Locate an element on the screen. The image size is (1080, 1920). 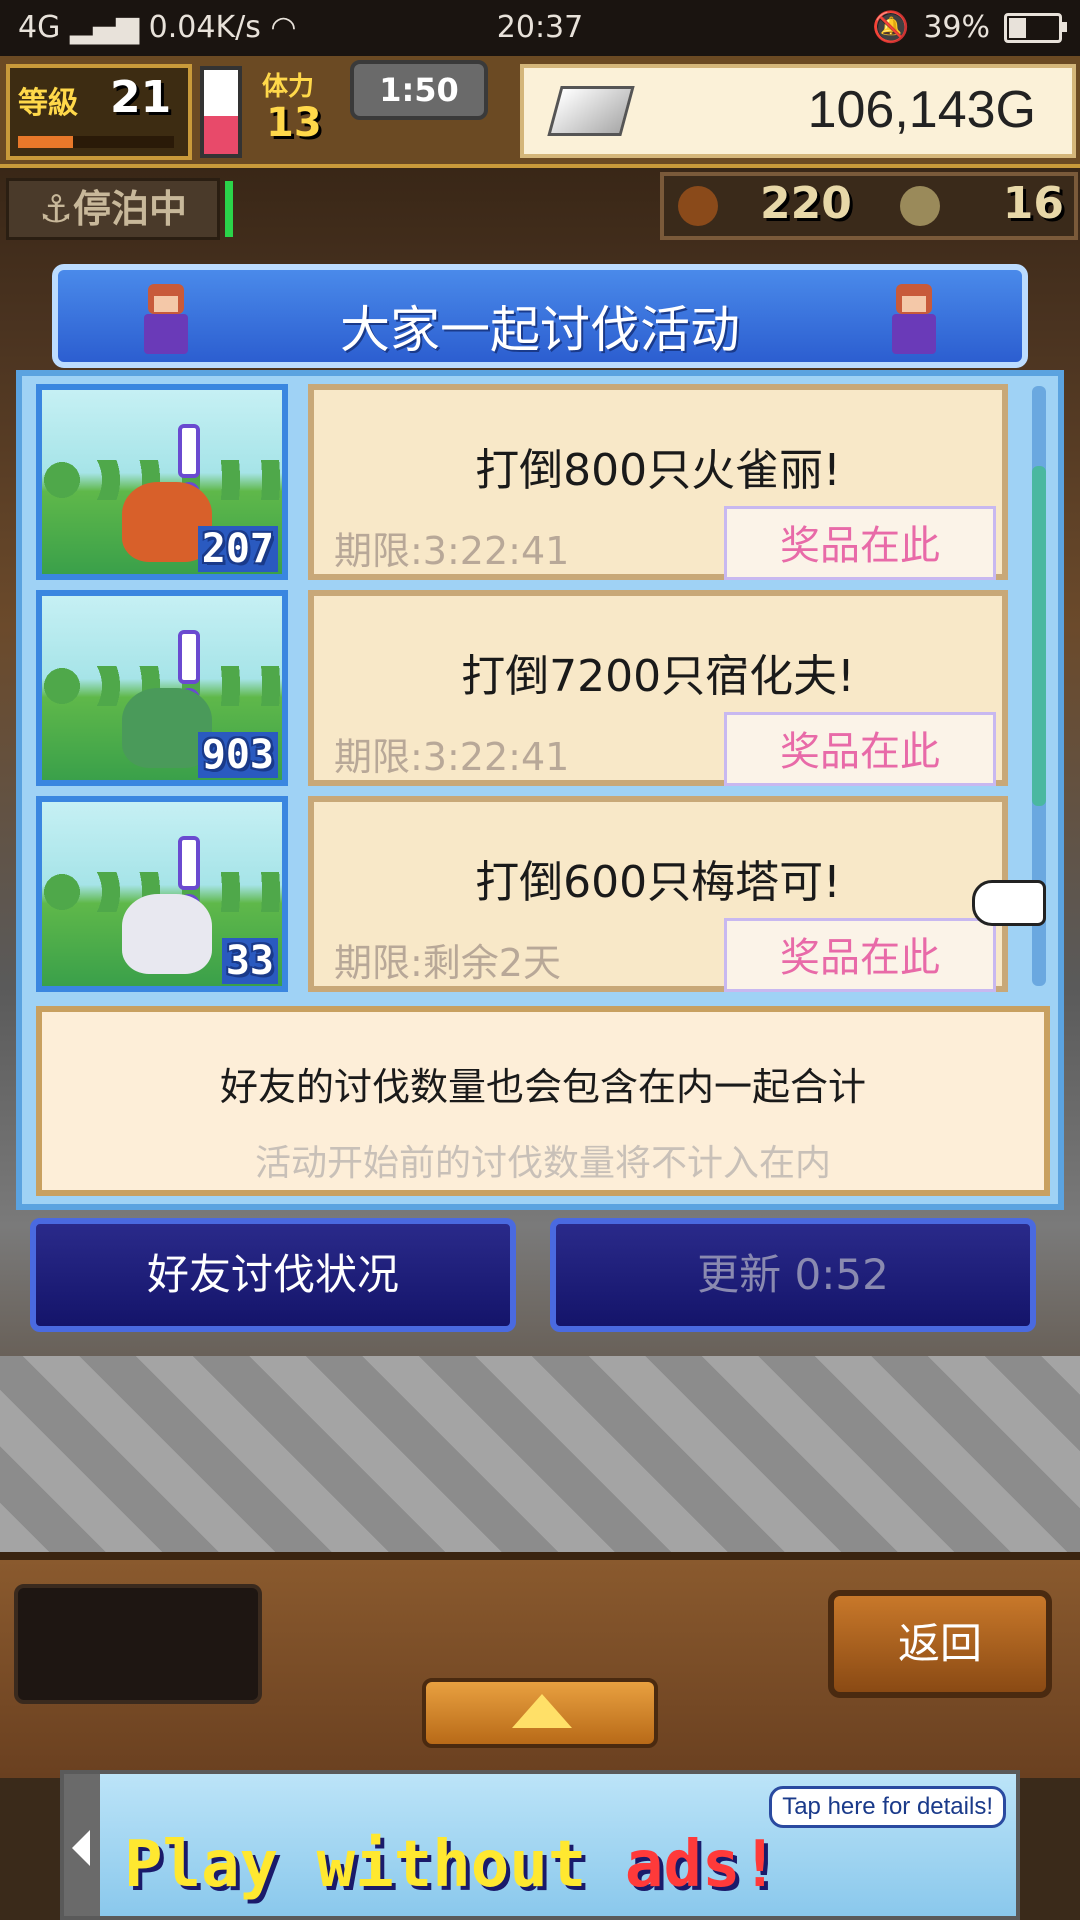
quest-card: 打倒7200只宿化夫! 期限:3:22:41 奖品在此 is located at coordinates (658, 688).